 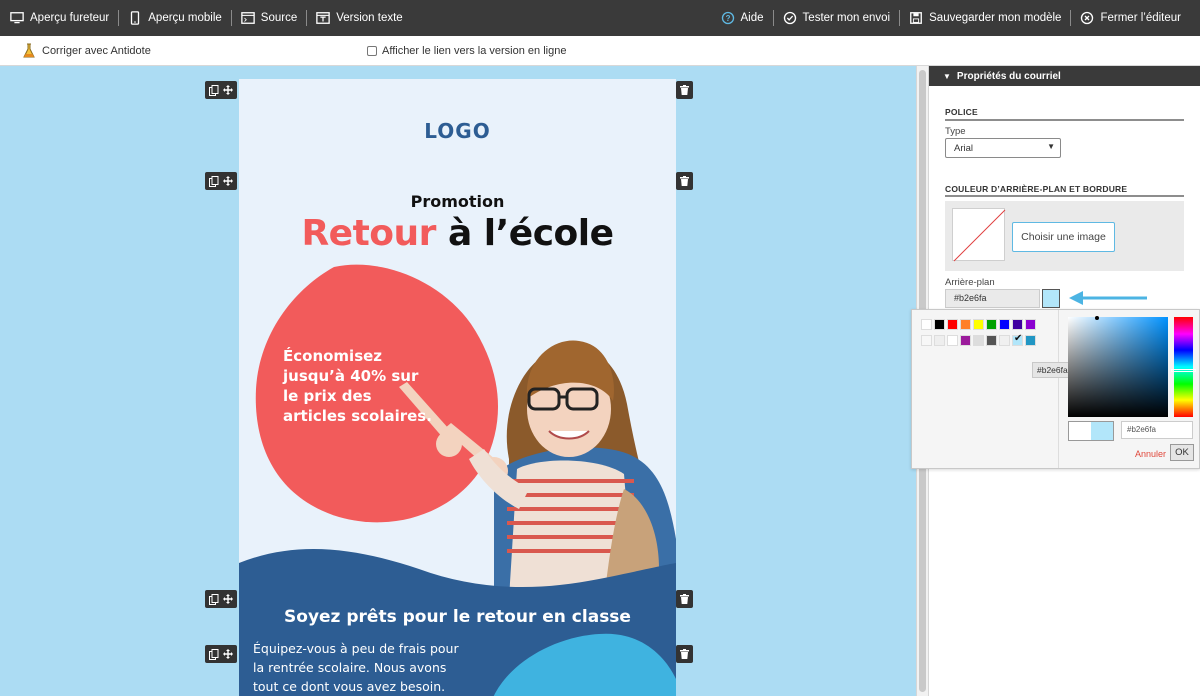 What do you see at coordinates (1140, 18) in the screenshot?
I see `close-editor-label: Fermer l’éditeur` at bounding box center [1140, 18].